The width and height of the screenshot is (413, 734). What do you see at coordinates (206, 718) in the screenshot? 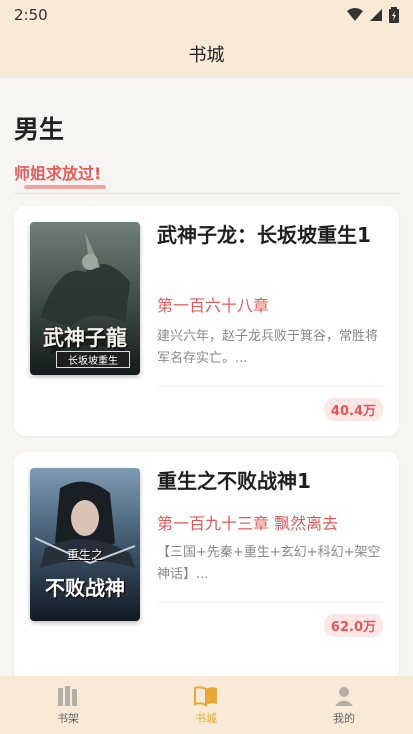
I see `tab-label: 书城` at bounding box center [206, 718].